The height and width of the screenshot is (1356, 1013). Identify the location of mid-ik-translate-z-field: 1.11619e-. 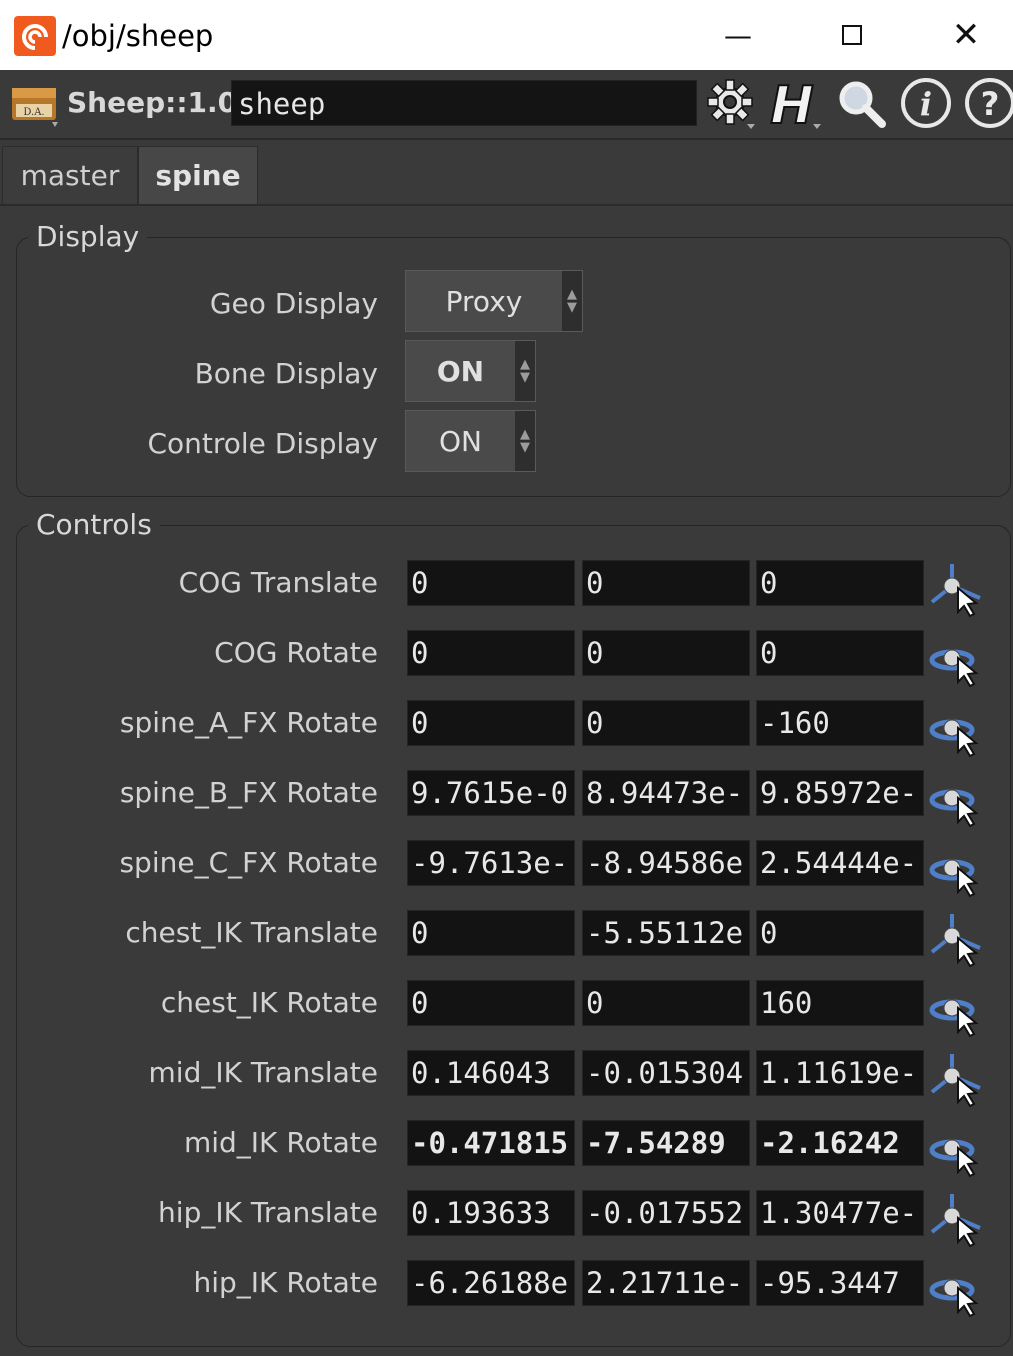
(840, 1073).